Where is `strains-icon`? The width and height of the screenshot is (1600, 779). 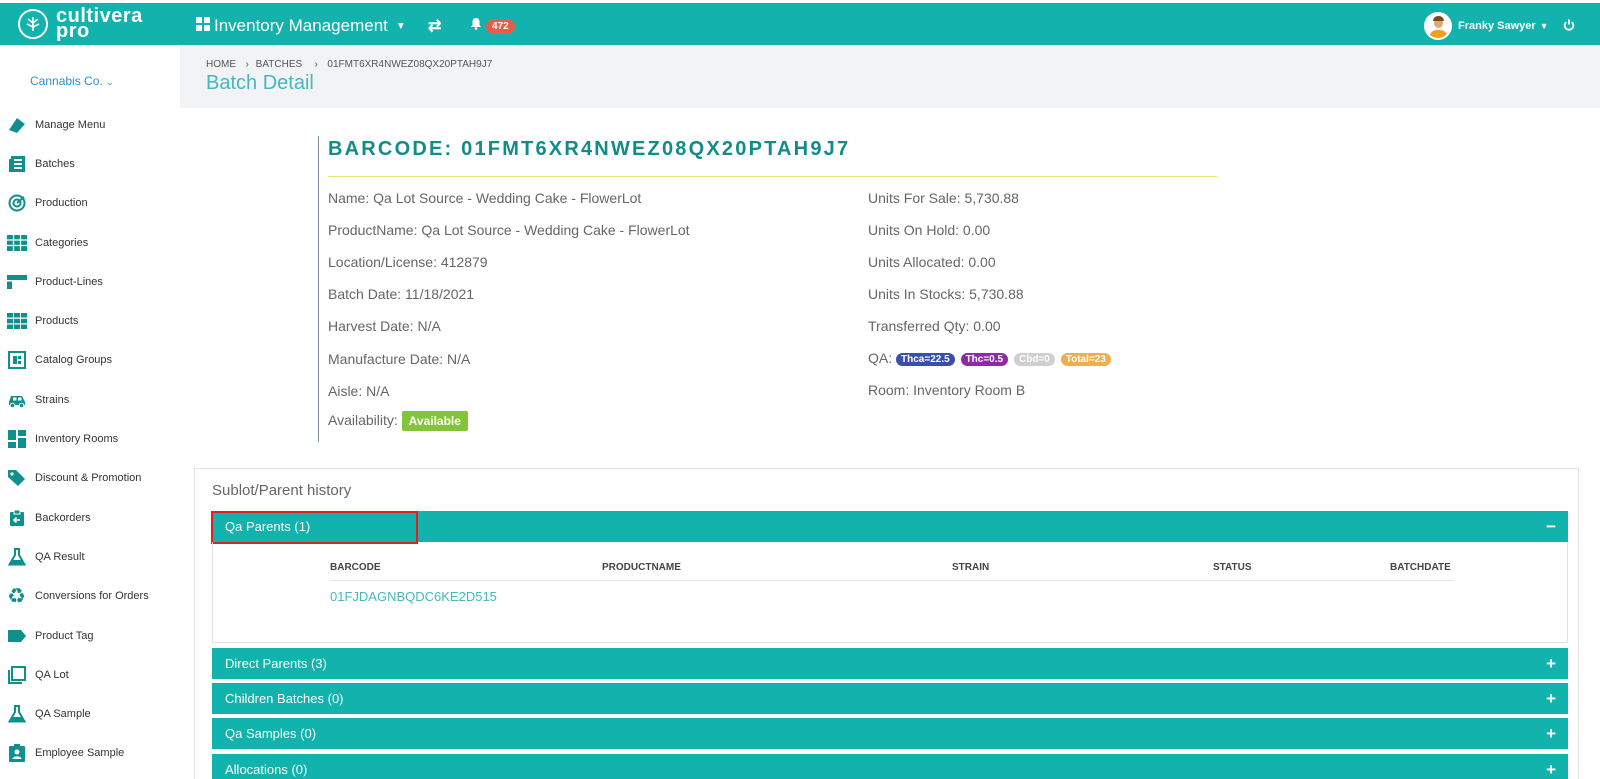
strains-icon is located at coordinates (16, 399).